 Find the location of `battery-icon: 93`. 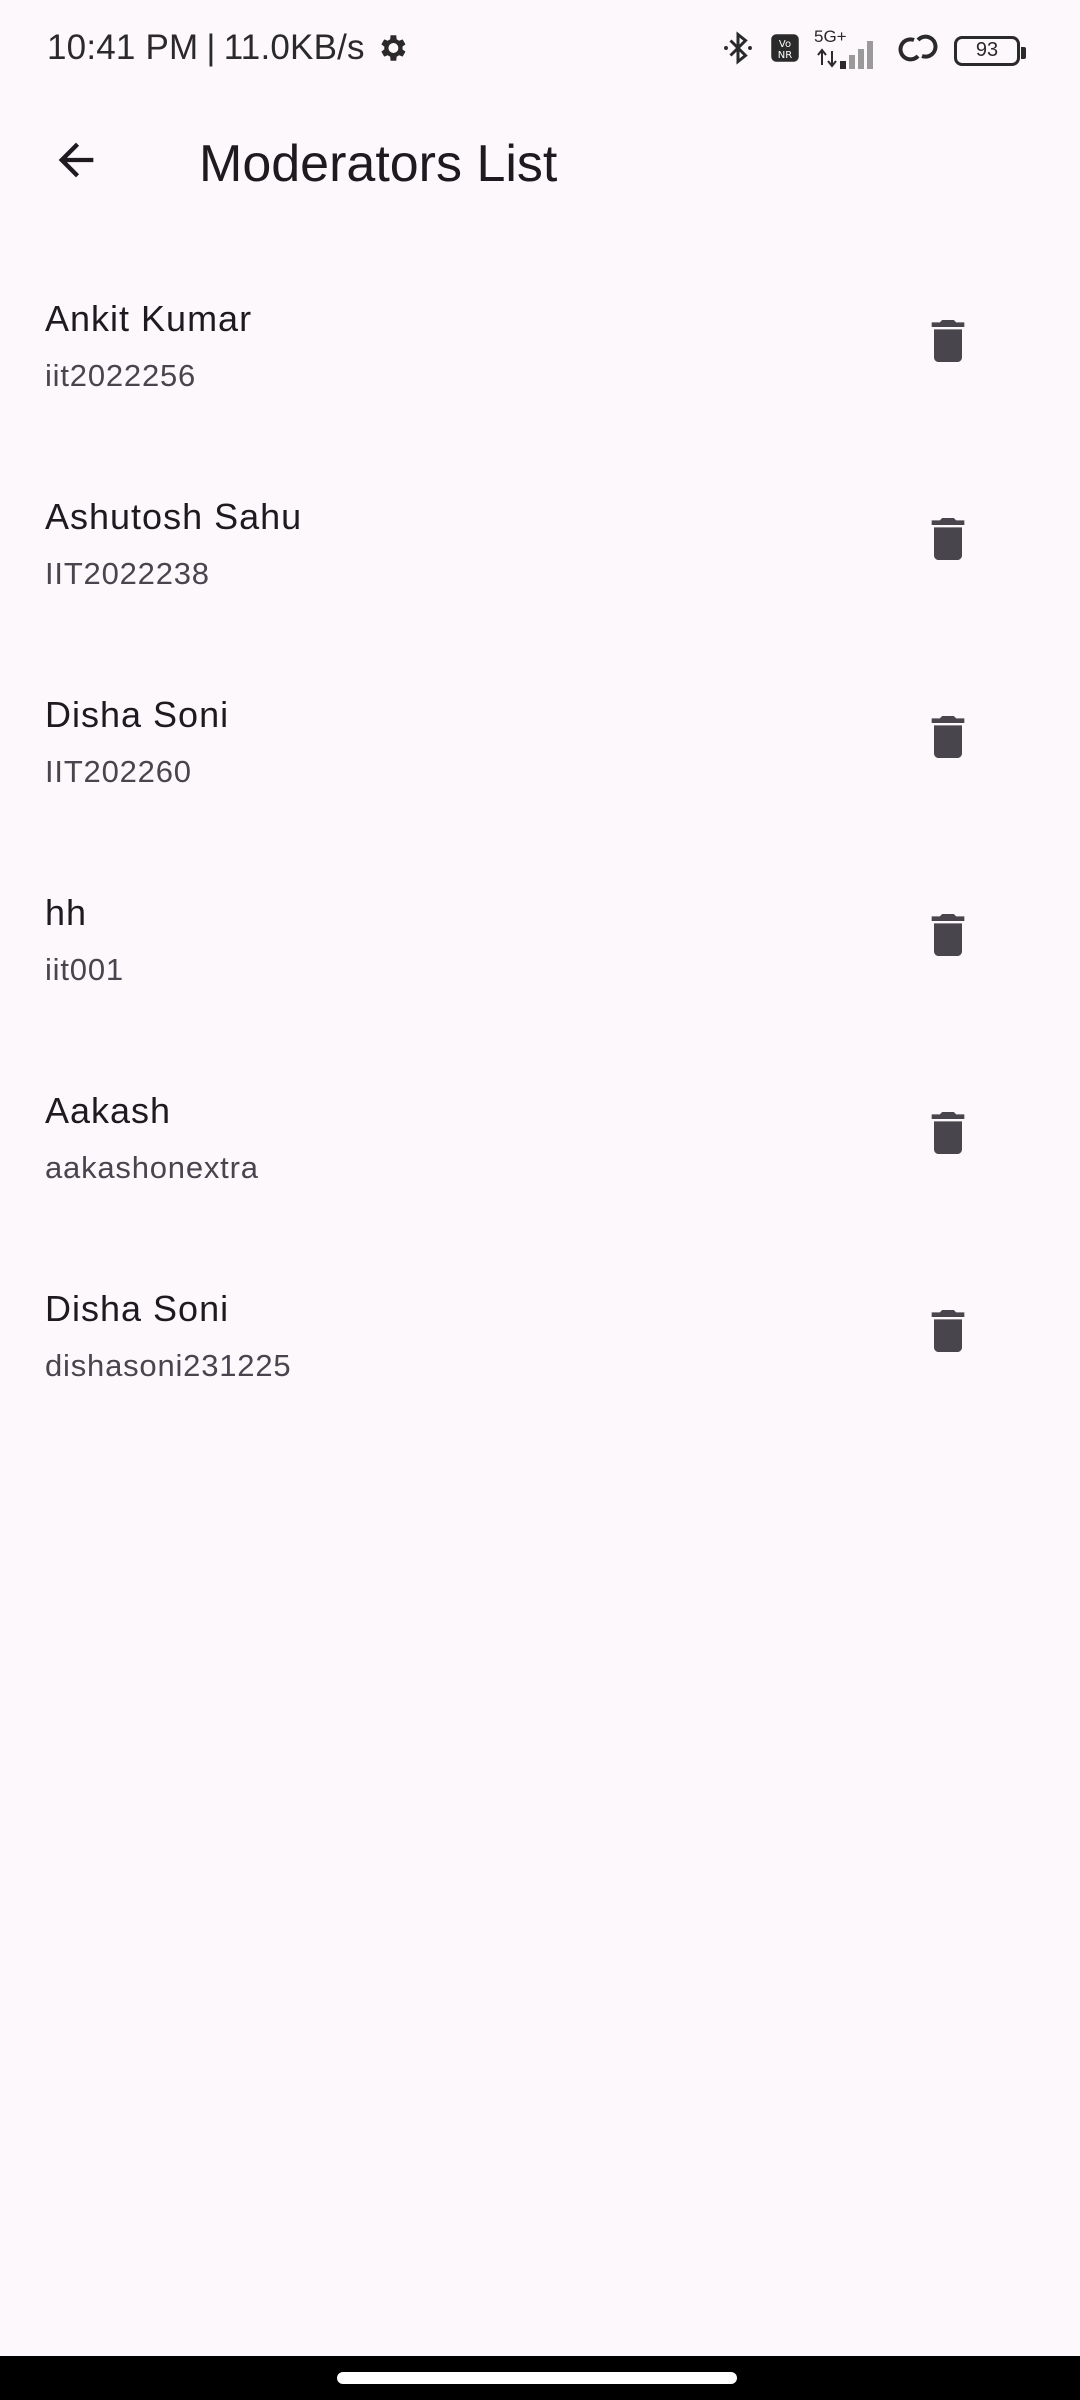

battery-icon: 93 is located at coordinates (990, 50).